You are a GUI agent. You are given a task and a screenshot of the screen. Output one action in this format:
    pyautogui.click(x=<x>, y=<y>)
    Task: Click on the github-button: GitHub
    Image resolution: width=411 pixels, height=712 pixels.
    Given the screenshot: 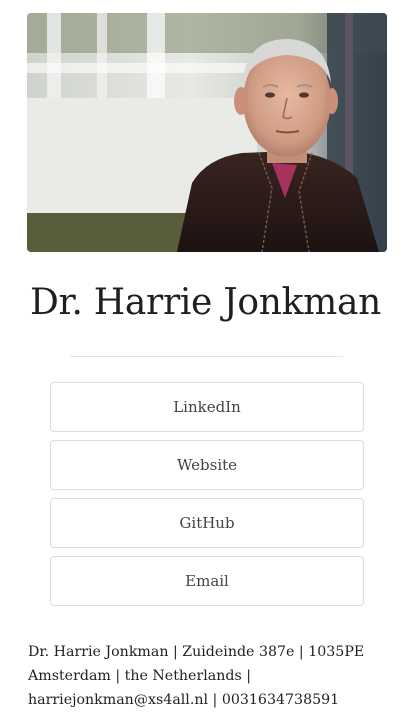 What is the action you would take?
    pyautogui.click(x=207, y=523)
    